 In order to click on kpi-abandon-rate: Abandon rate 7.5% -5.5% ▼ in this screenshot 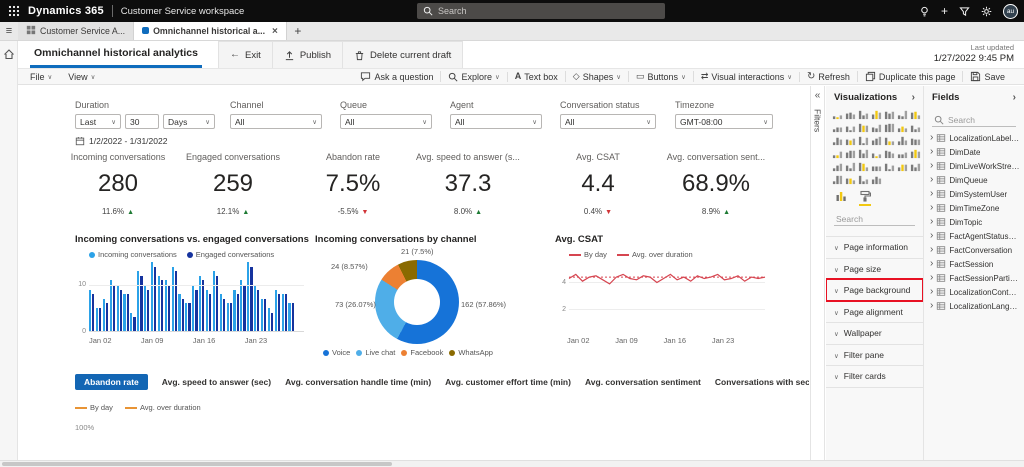, I will do `click(353, 184)`.